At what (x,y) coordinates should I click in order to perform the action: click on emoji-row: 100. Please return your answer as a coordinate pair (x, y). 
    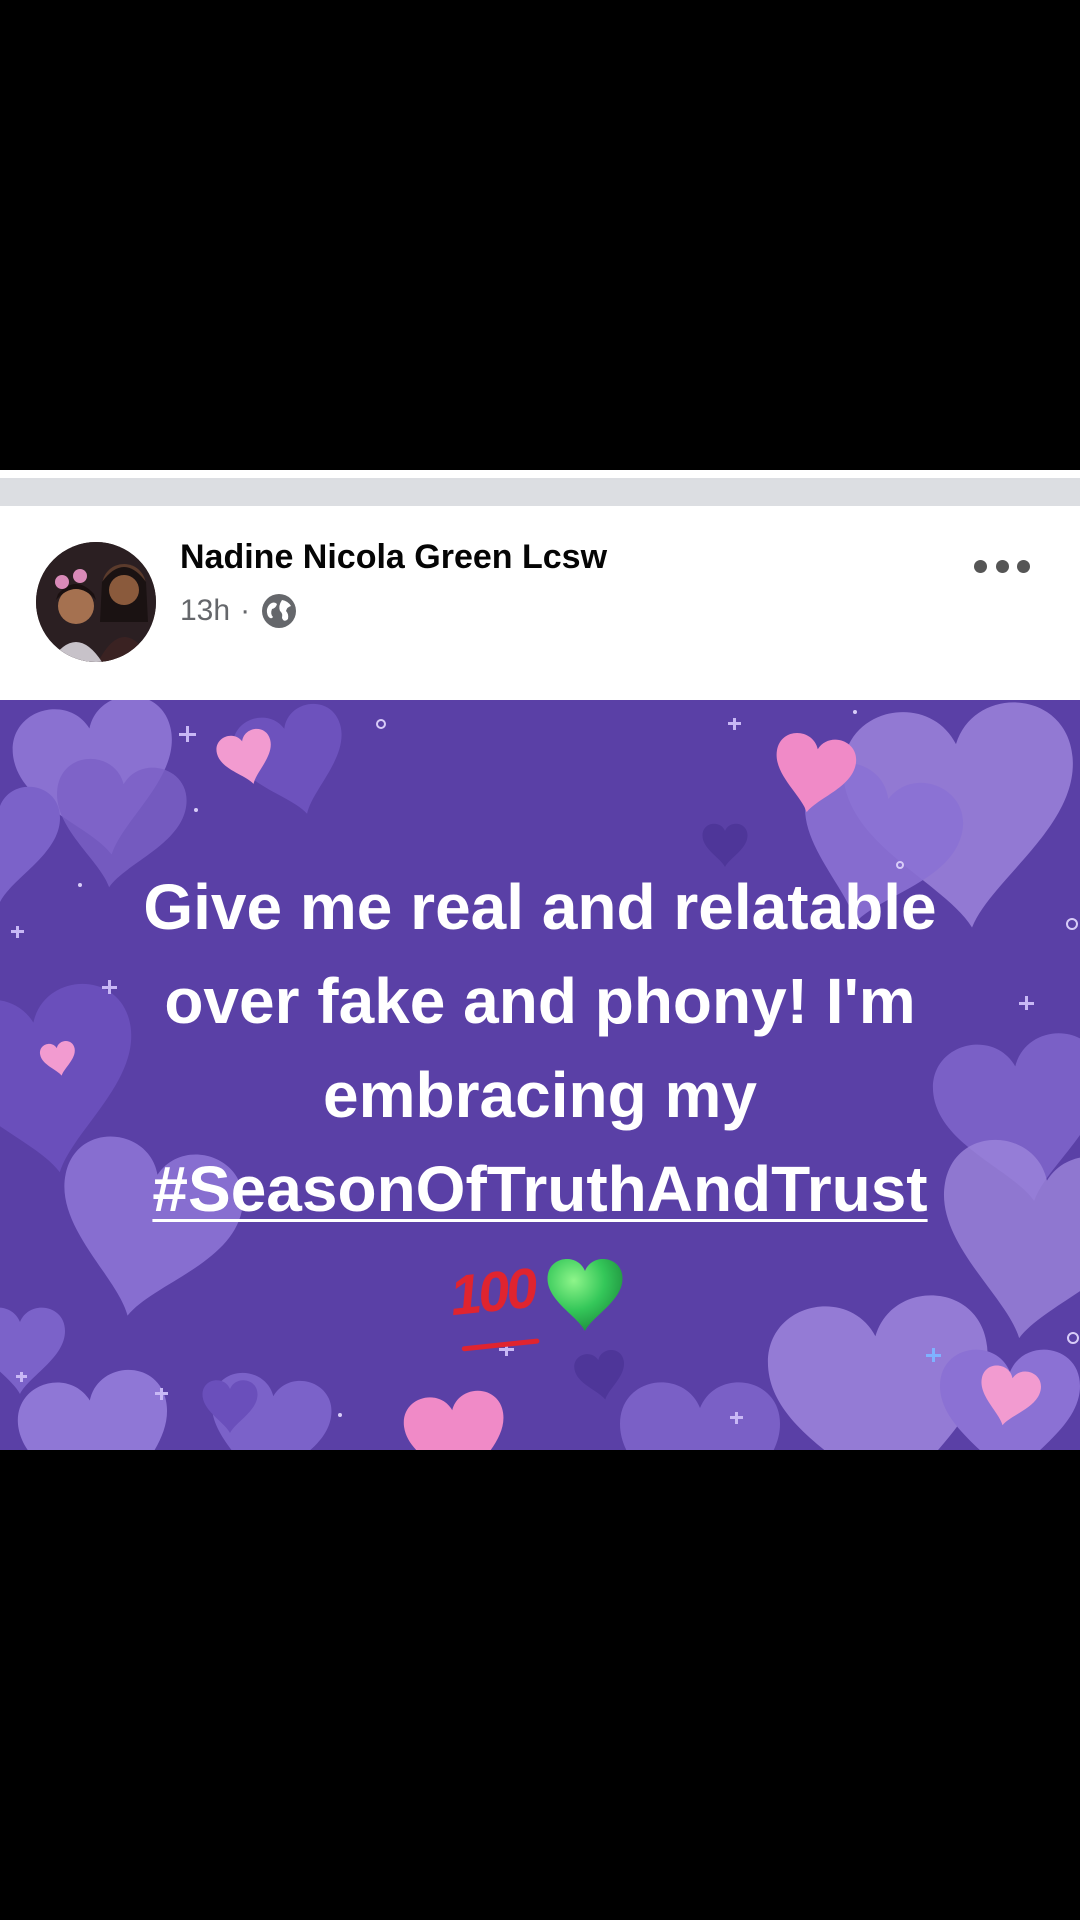
    Looking at the image, I should click on (540, 1289).